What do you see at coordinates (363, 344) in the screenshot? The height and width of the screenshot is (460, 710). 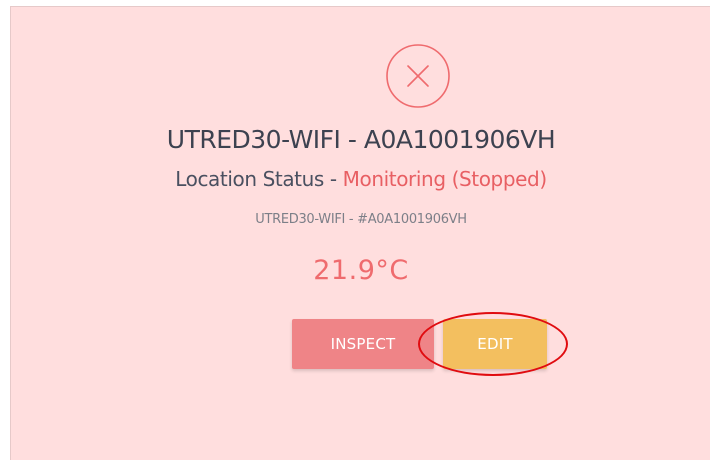 I see `inspect-button: INSPECT` at bounding box center [363, 344].